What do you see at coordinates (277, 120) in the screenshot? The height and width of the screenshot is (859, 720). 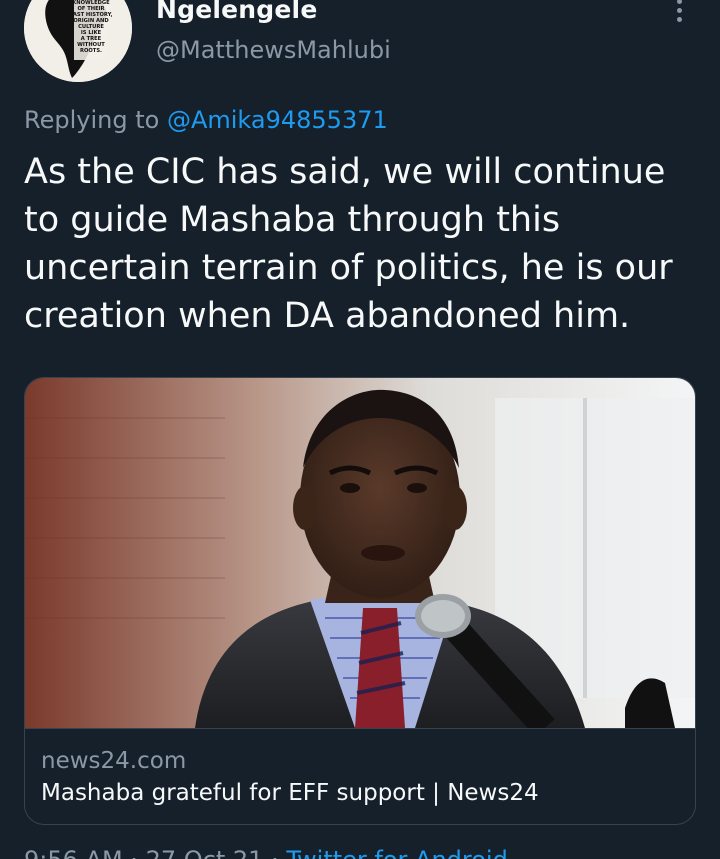 I see `reply-mention-link: @Amika94855371` at bounding box center [277, 120].